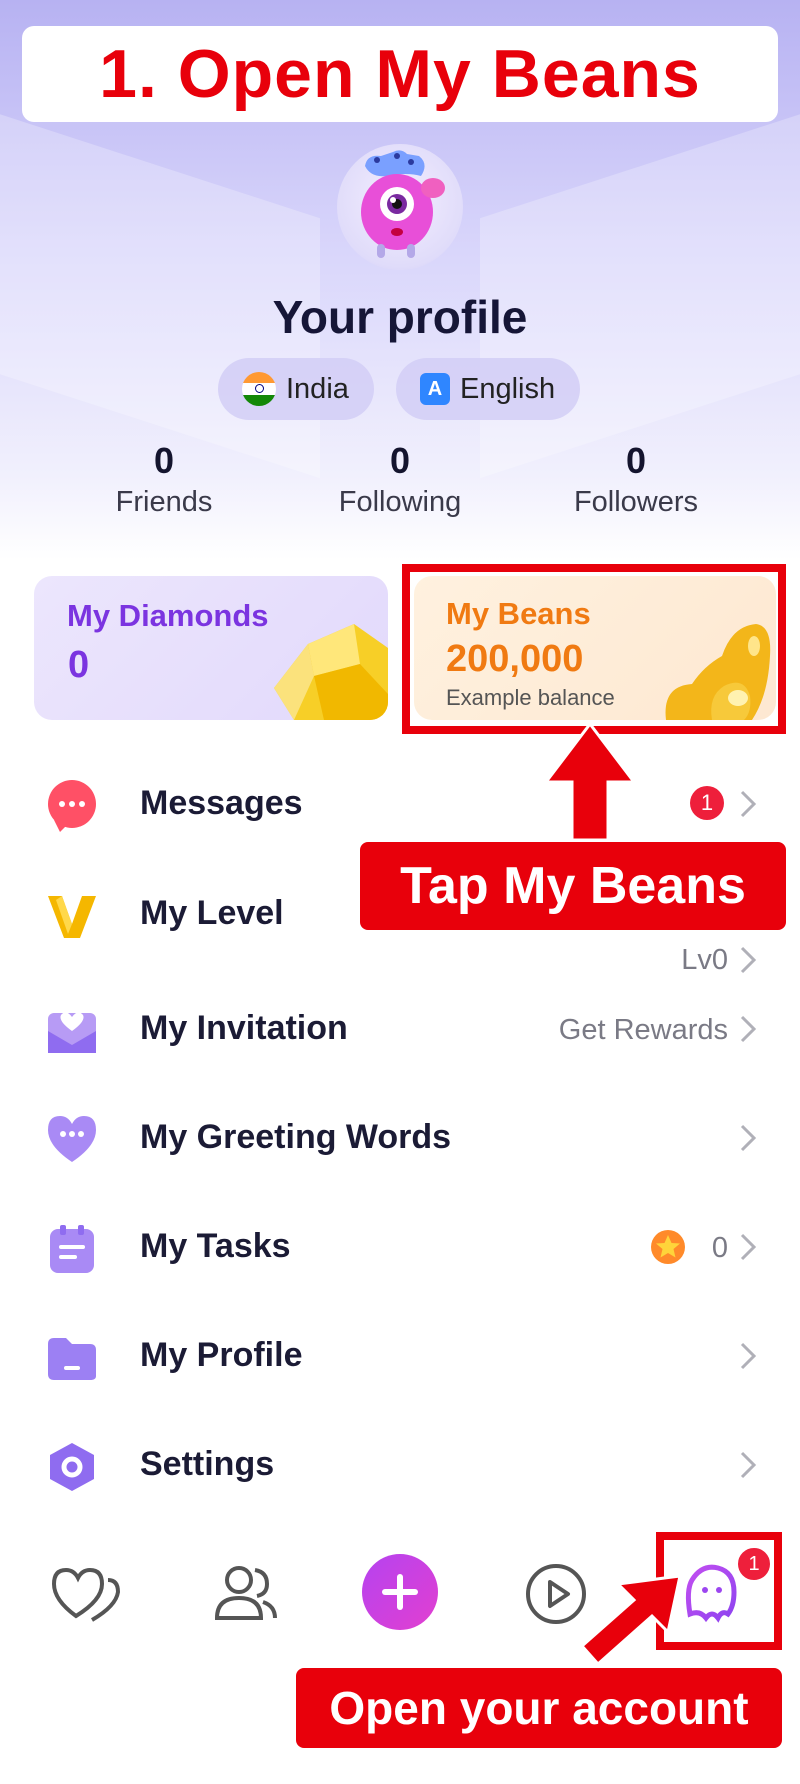  What do you see at coordinates (400, 1028) in the screenshot?
I see `menu-item-my-invitation: My Invitation Get Rewards` at bounding box center [400, 1028].